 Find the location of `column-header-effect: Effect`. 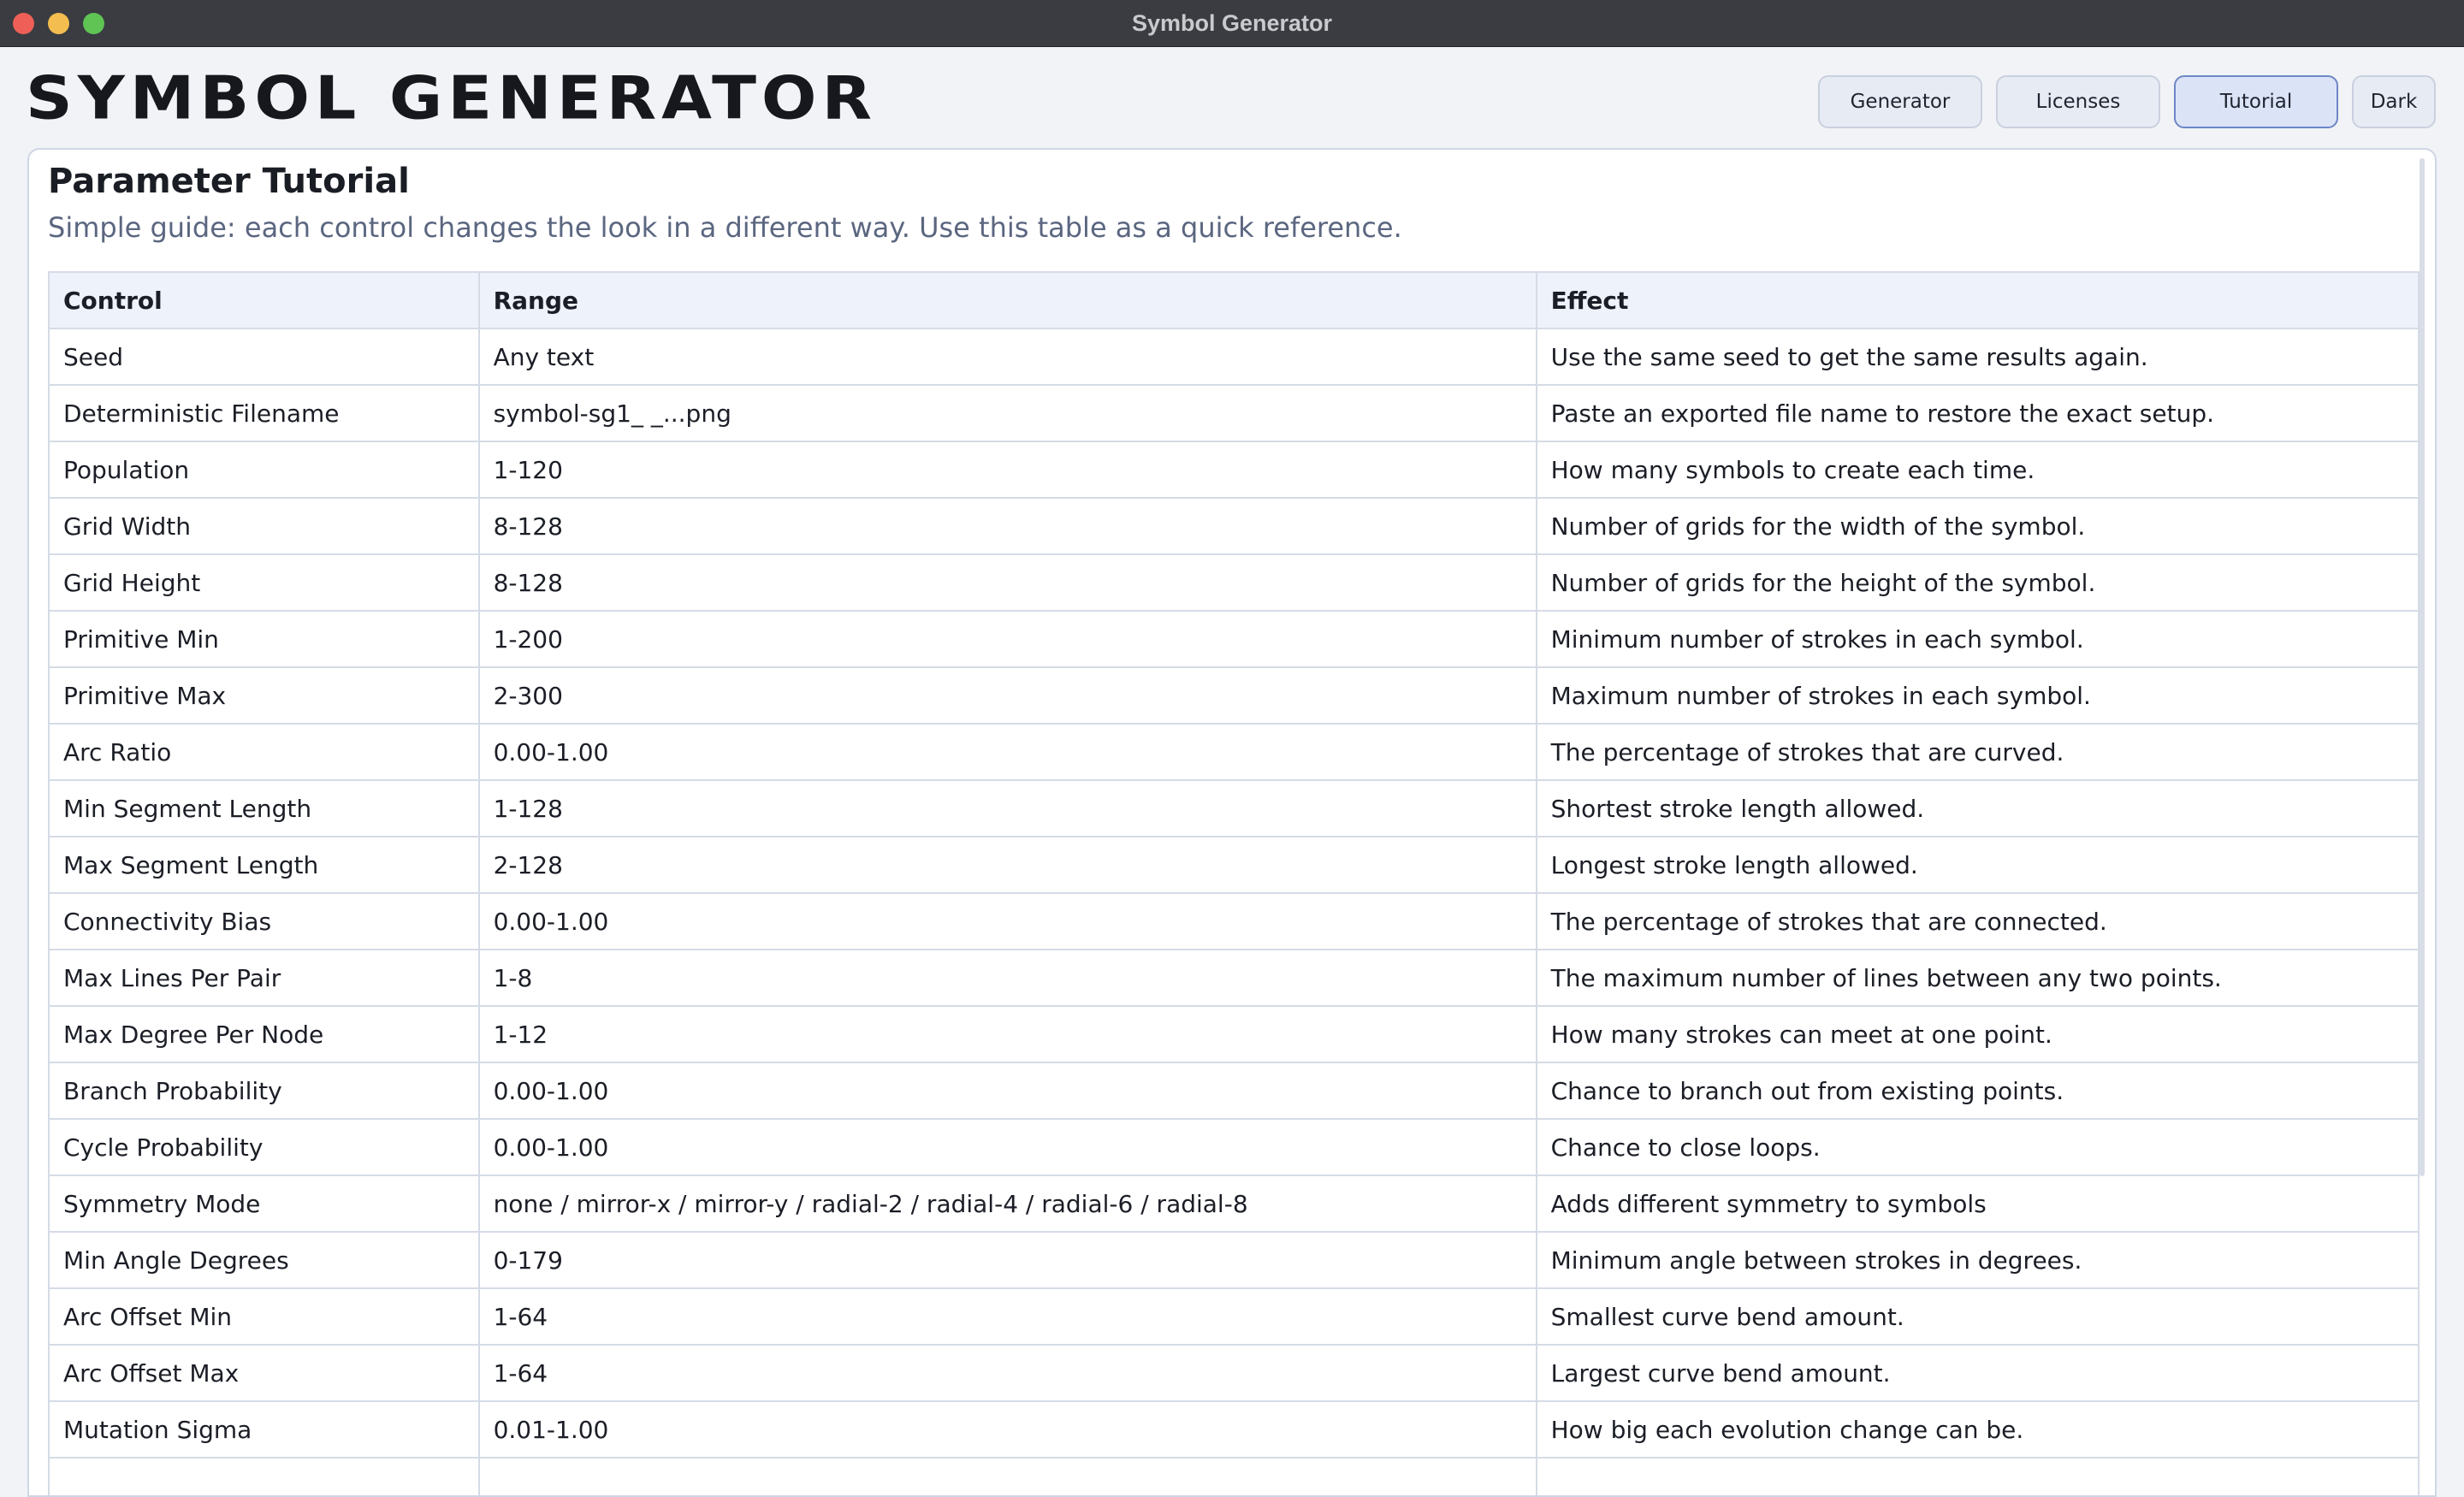

column-header-effect: Effect is located at coordinates (1977, 300).